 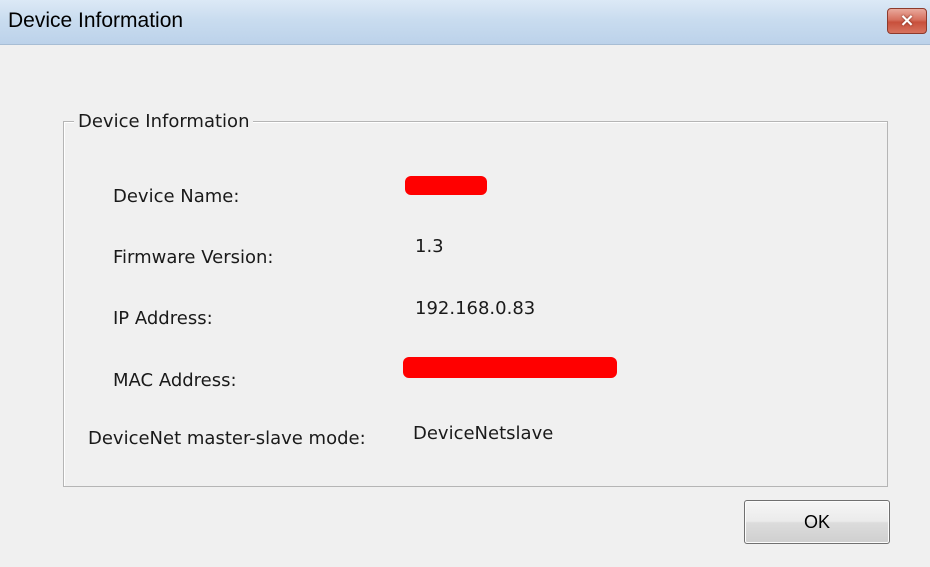 I want to click on groupbox-label: Device Information, so click(x=164, y=122).